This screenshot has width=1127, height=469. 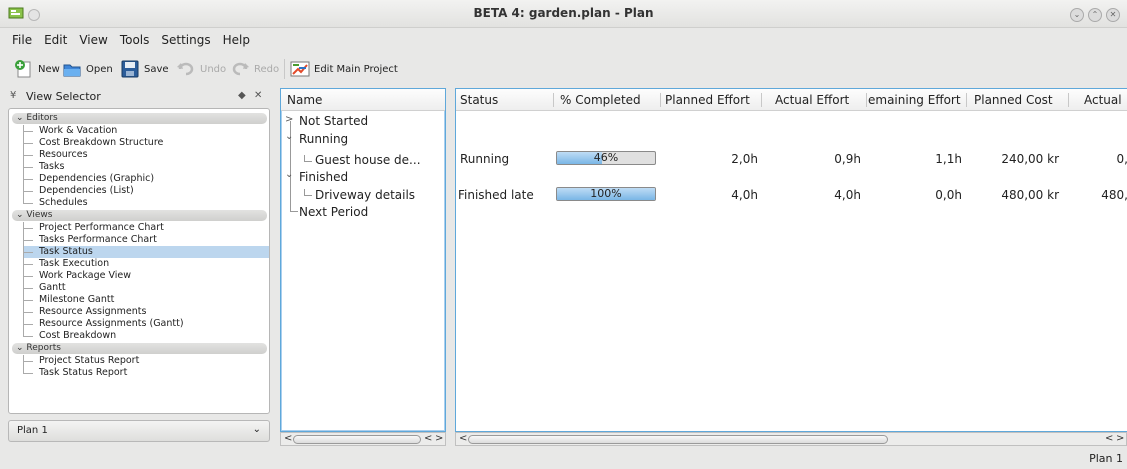 What do you see at coordinates (39, 215) in the screenshot?
I see `section-views-label: Views` at bounding box center [39, 215].